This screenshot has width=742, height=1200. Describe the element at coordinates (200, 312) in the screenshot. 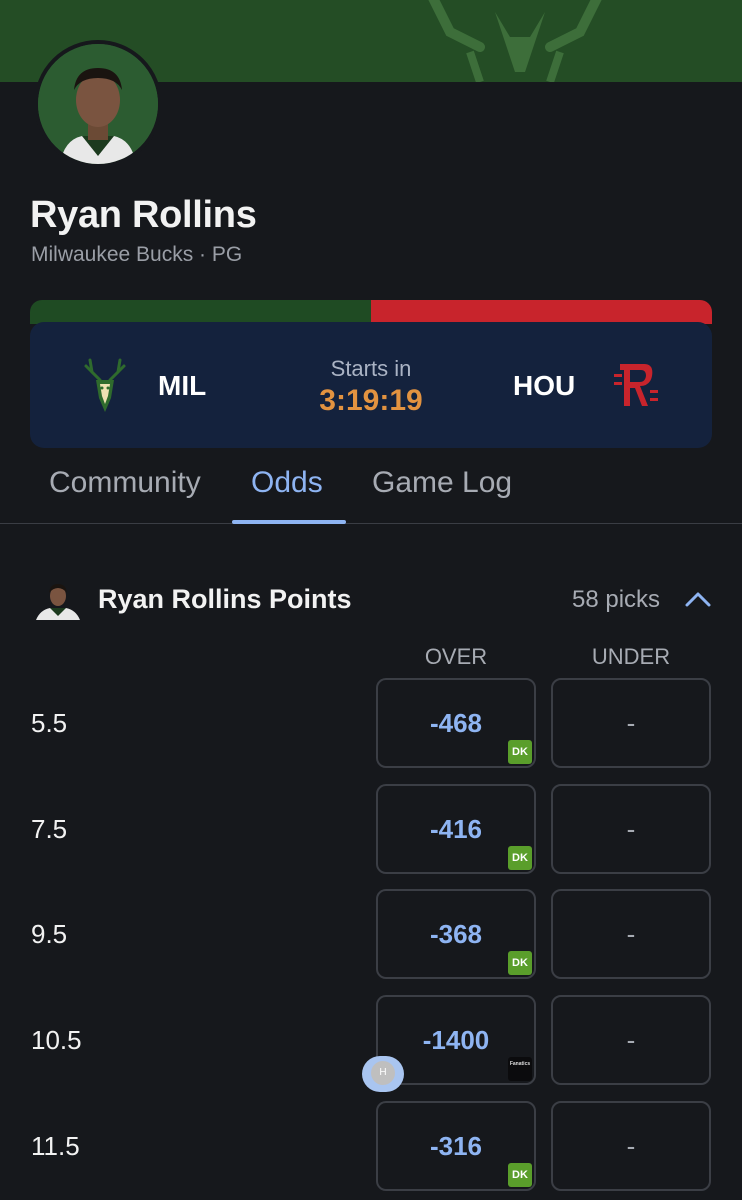

I see `home-team-color-bar` at that location.